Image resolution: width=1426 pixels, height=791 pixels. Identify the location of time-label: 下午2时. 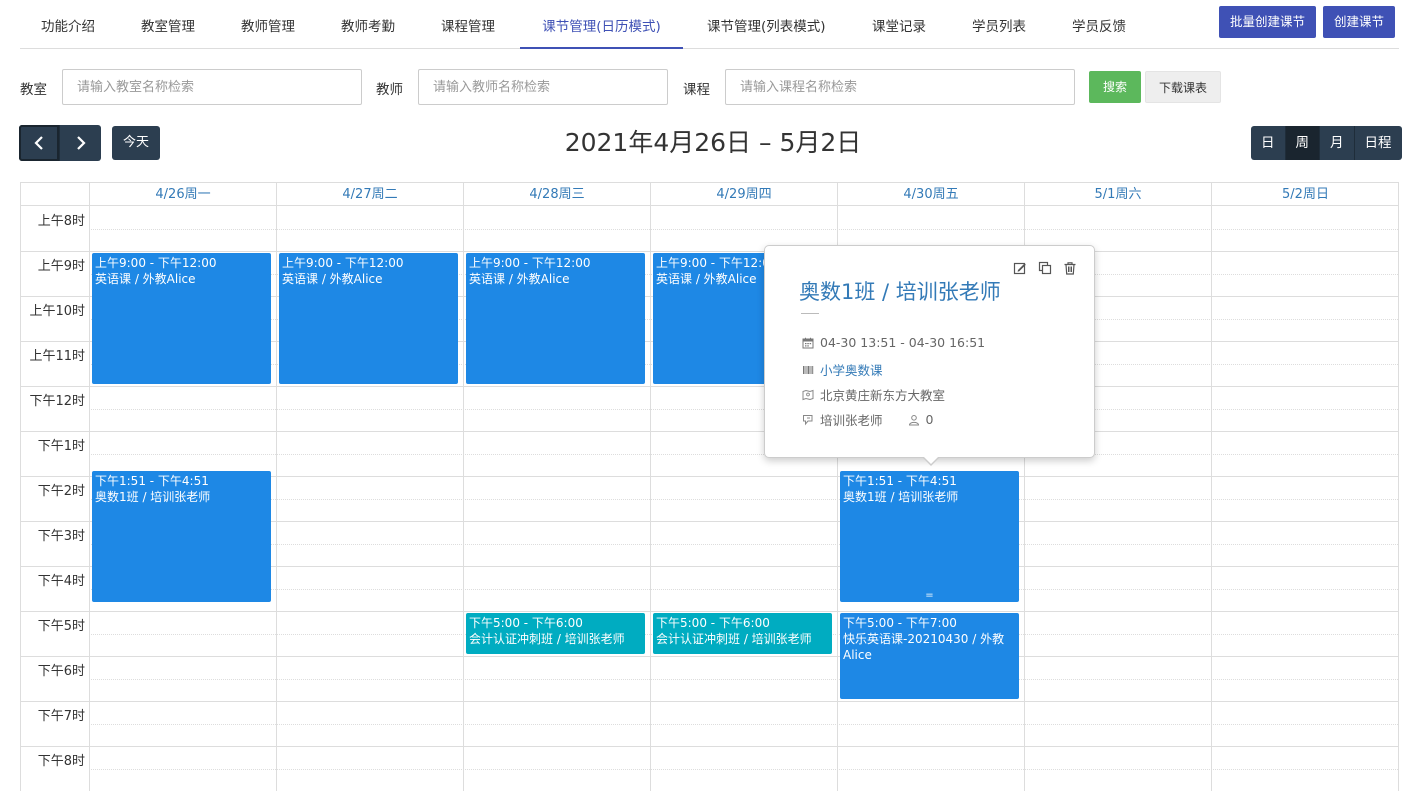
(61, 491).